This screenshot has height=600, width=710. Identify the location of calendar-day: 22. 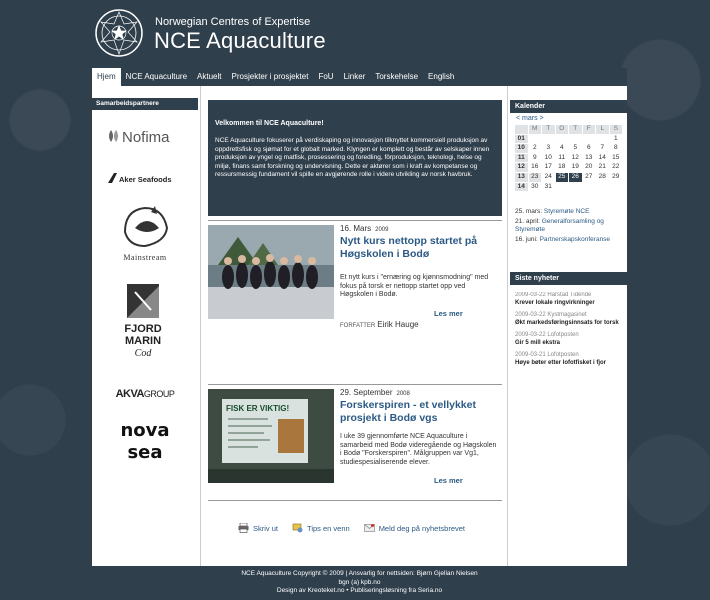
(615, 167).